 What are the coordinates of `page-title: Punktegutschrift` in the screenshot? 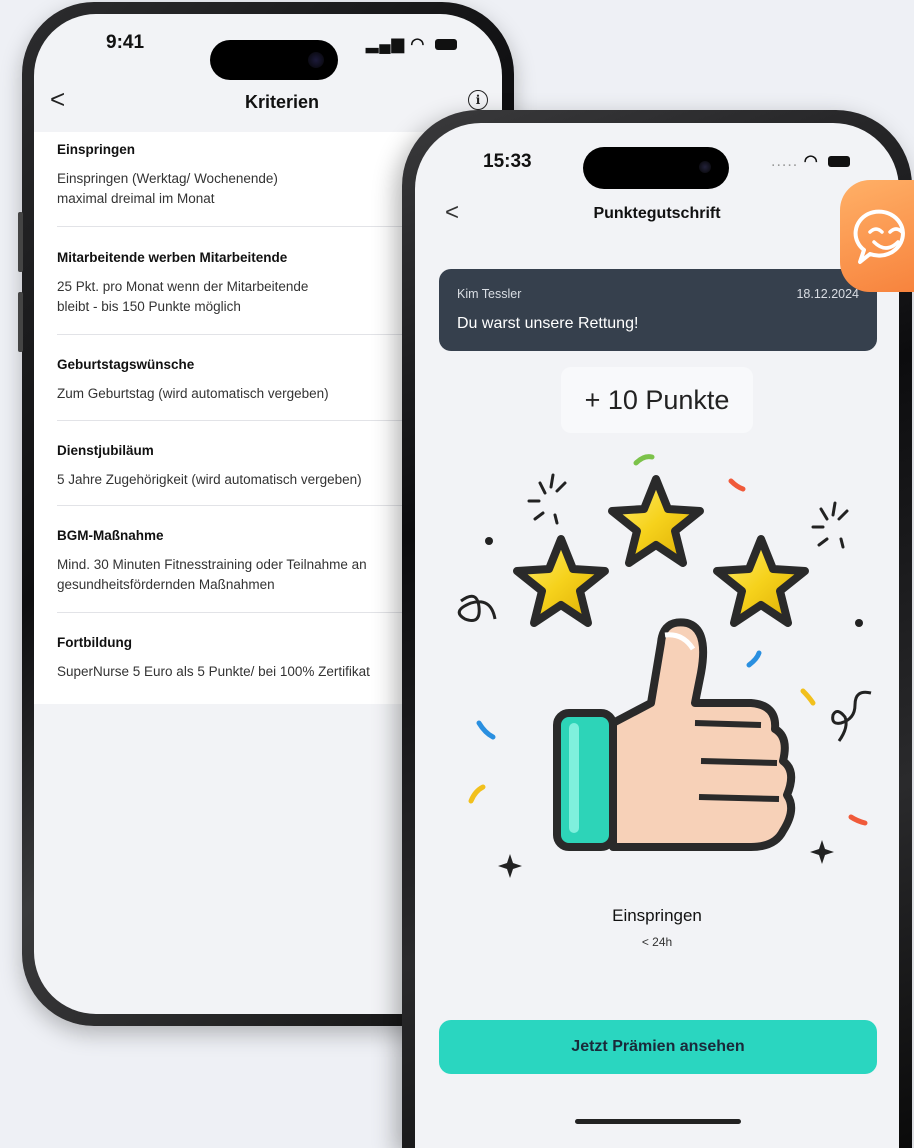 It's located at (657, 213).